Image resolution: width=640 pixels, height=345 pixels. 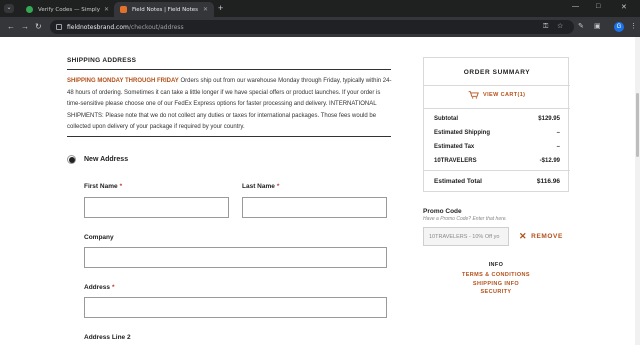 What do you see at coordinates (312, 27) in the screenshot?
I see `address-bar: fieldnotesbrand.com/checkout/address` at bounding box center [312, 27].